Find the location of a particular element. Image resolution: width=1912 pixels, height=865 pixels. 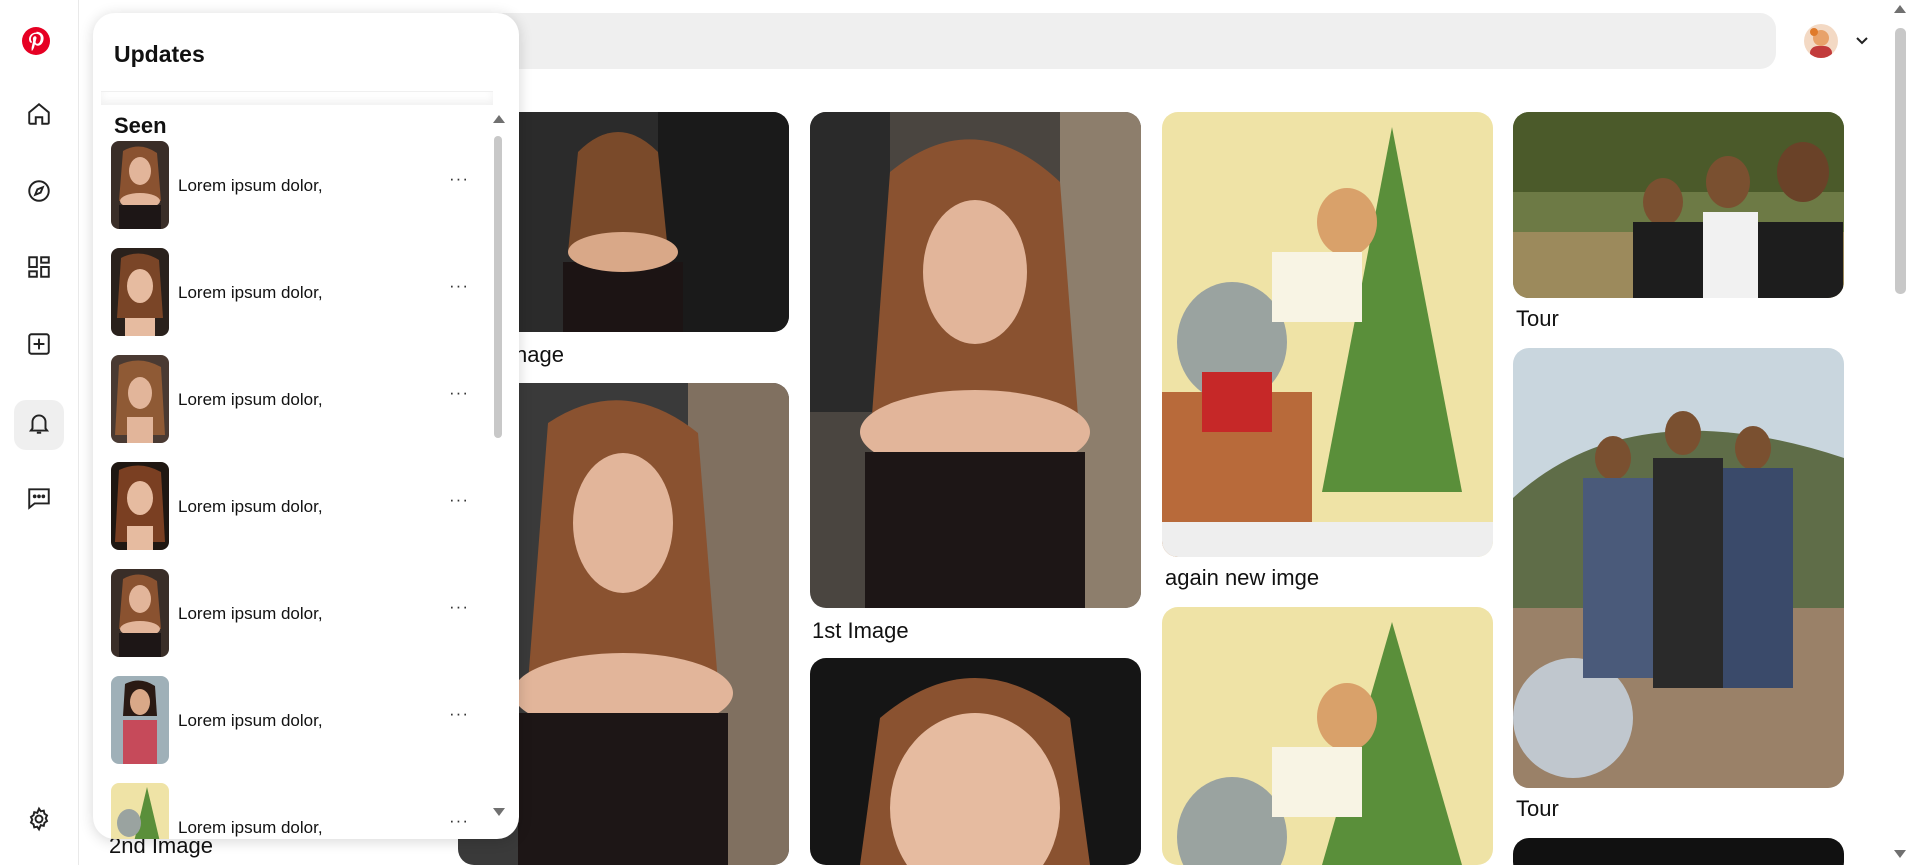

bell-icon is located at coordinates (39, 425).